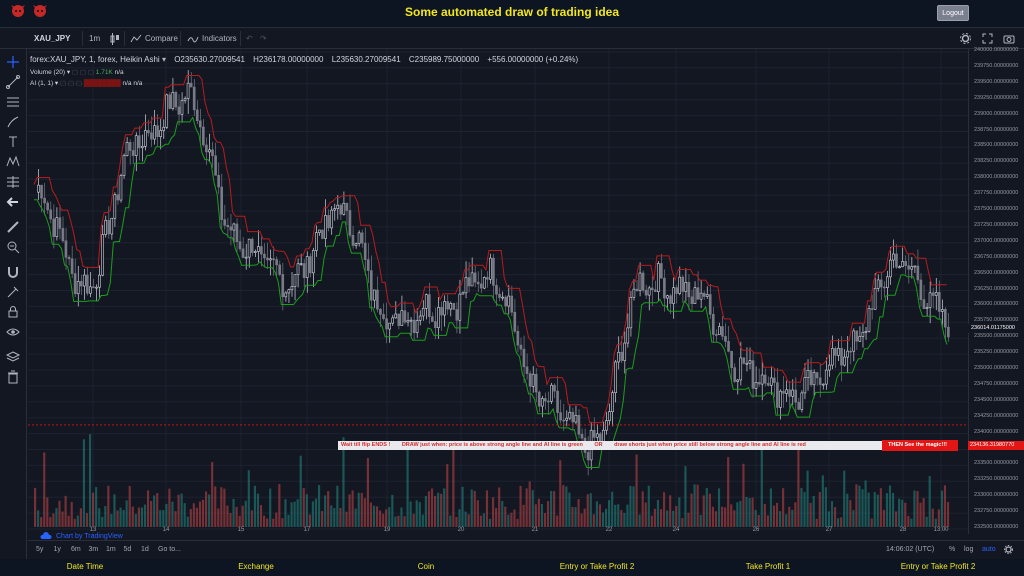 The width and height of the screenshot is (1024, 576). I want to click on arrow-left-icon, so click(13, 202).